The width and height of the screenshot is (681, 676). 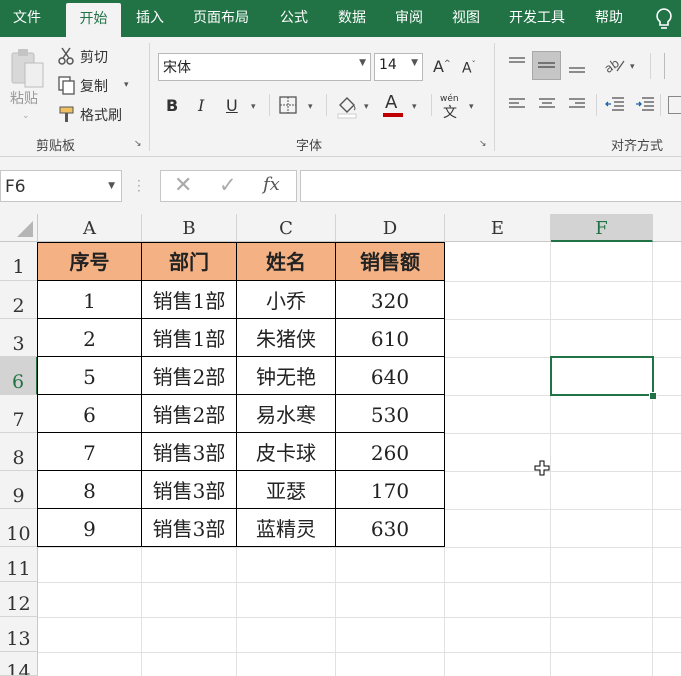 What do you see at coordinates (19, 300) in the screenshot?
I see `row-header-2: 2` at bounding box center [19, 300].